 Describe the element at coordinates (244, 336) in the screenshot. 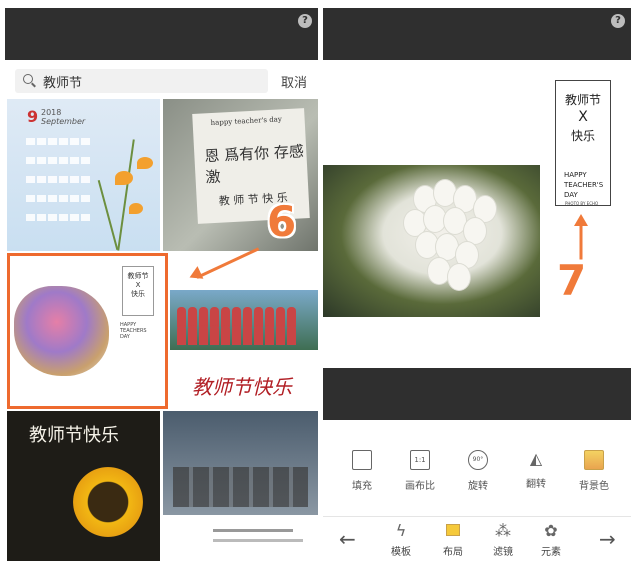

I see `people-row` at that location.